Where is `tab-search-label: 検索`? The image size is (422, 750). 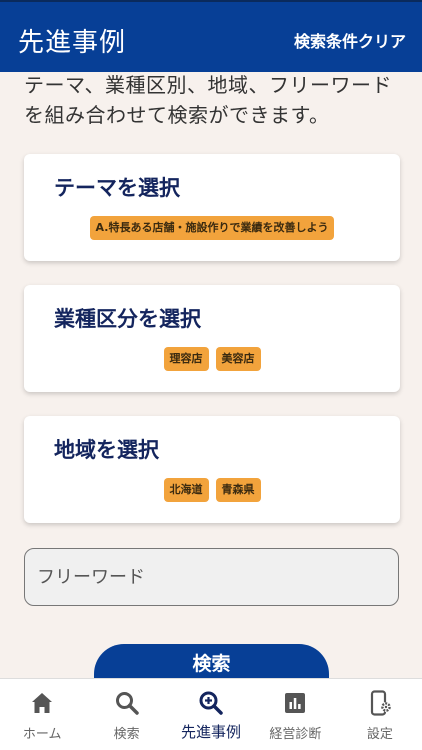 tab-search-label: 検索 is located at coordinates (126, 734).